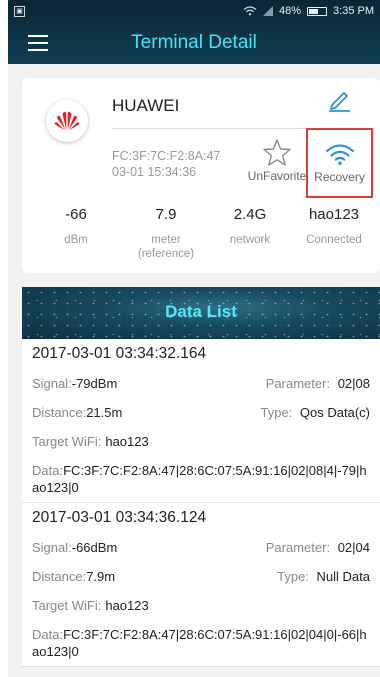 This screenshot has height=677, width=380. I want to click on device-time: 03-01 15:34:36, so click(154, 172).